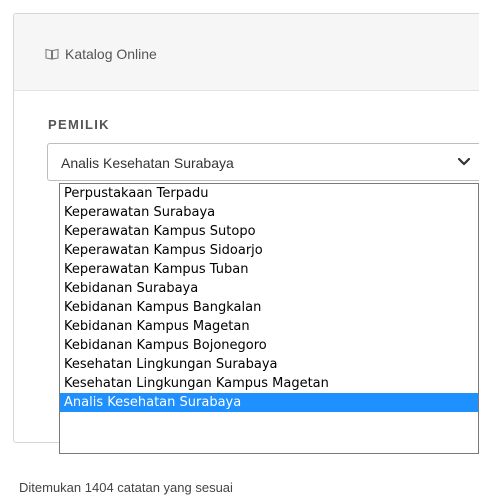 This screenshot has width=479, height=495. I want to click on panel-title: Katalog Online, so click(111, 54).